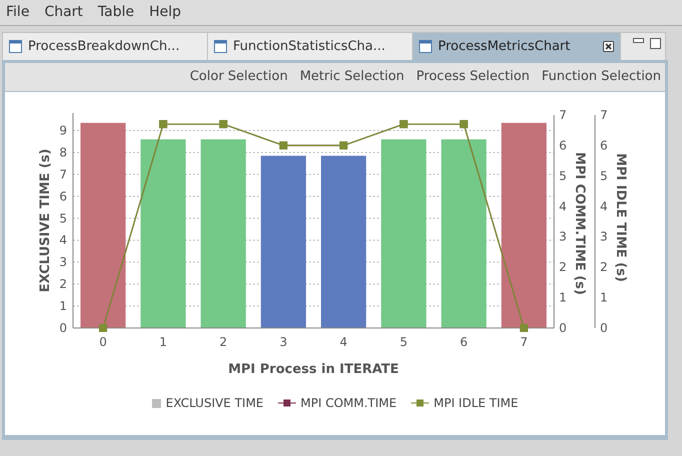  Describe the element at coordinates (608, 46) in the screenshot. I see `close-icon` at that location.